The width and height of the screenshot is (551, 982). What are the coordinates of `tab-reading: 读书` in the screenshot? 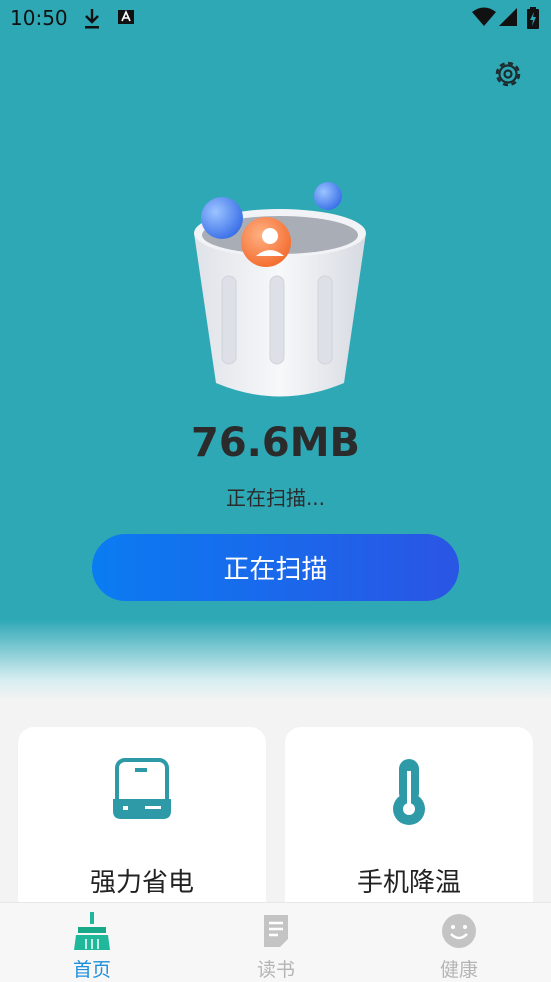 It's located at (276, 942).